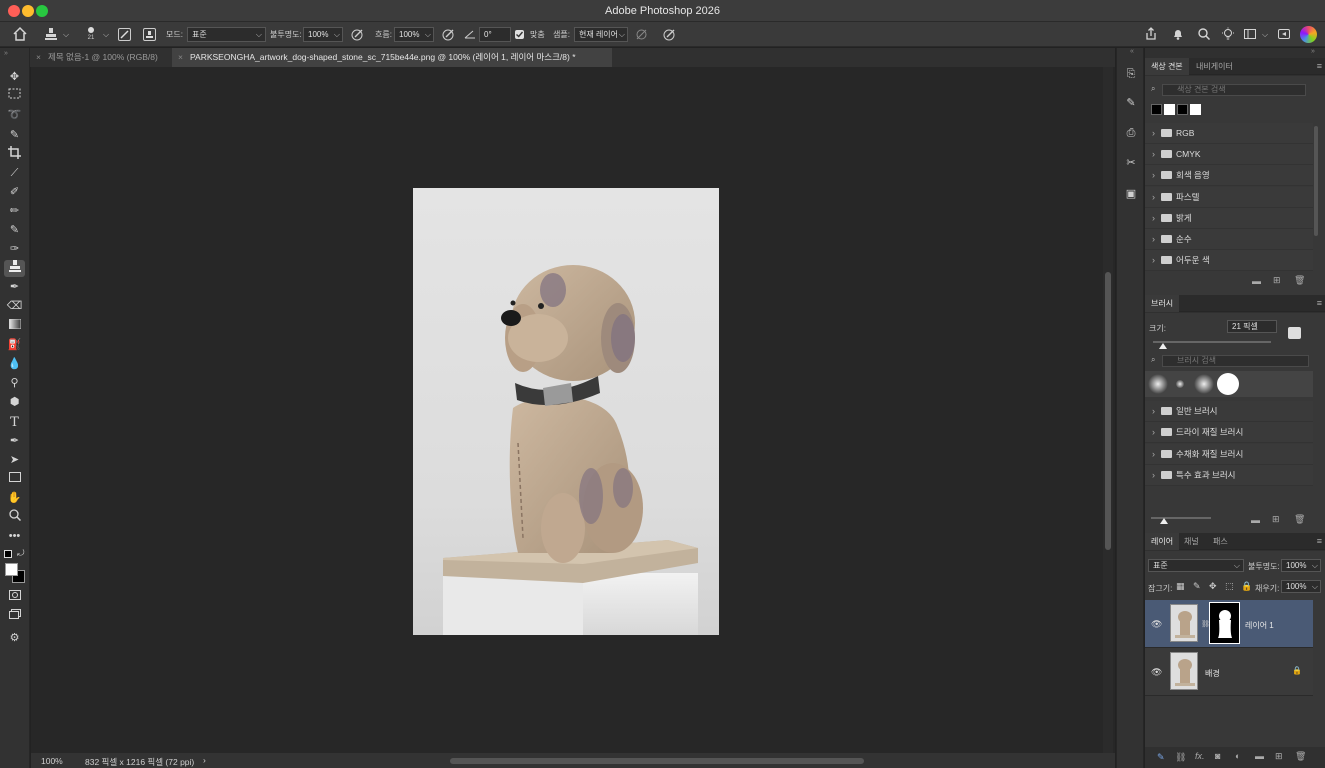  Describe the element at coordinates (149, 34) in the screenshot. I see `clone-source-icon` at that location.